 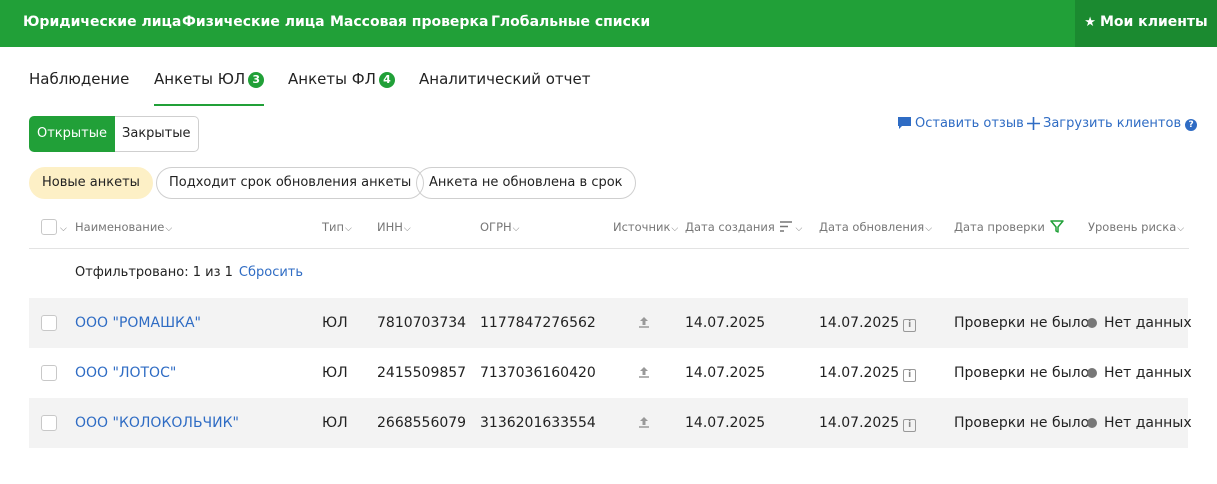 What do you see at coordinates (138, 323) in the screenshot?
I see `company-name-link: ООО "РОМАШКА"` at bounding box center [138, 323].